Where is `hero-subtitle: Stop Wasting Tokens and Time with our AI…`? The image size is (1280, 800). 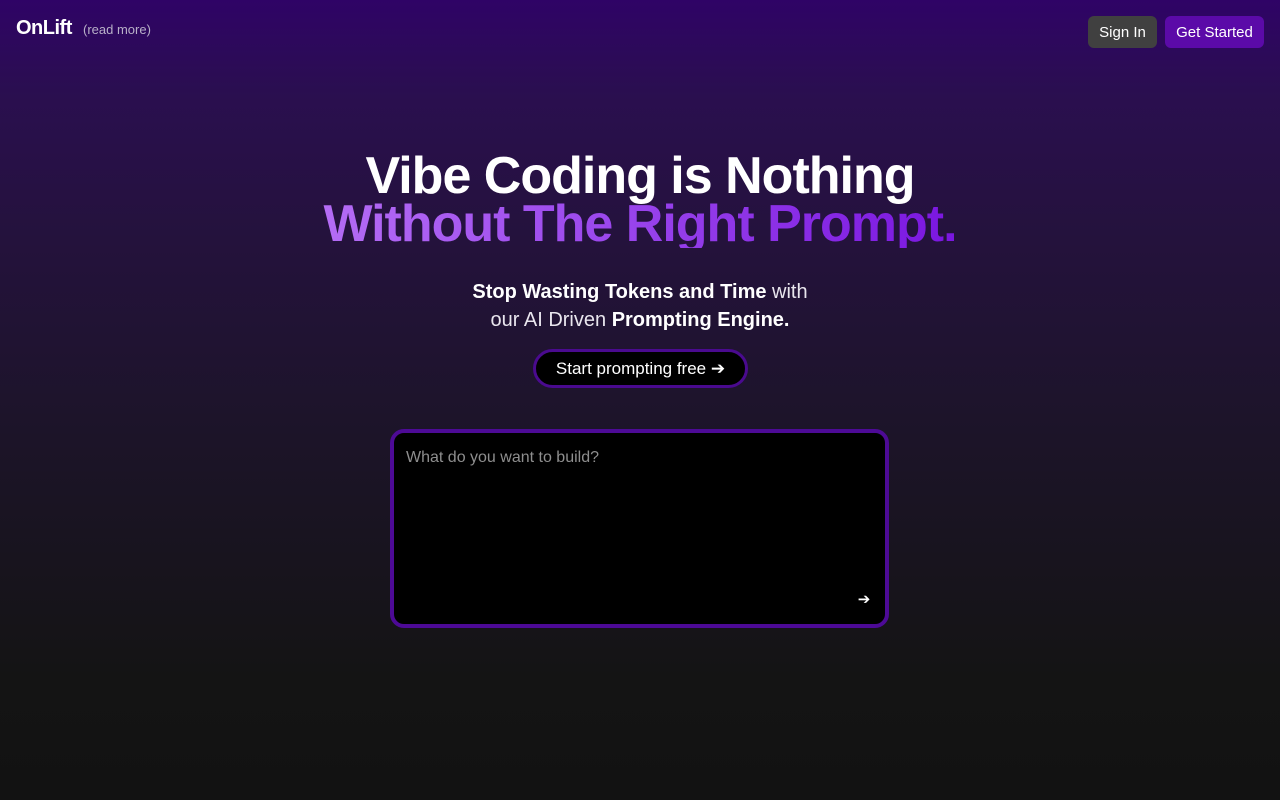
hero-subtitle: Stop Wasting Tokens and Time with our AI… is located at coordinates (640, 306).